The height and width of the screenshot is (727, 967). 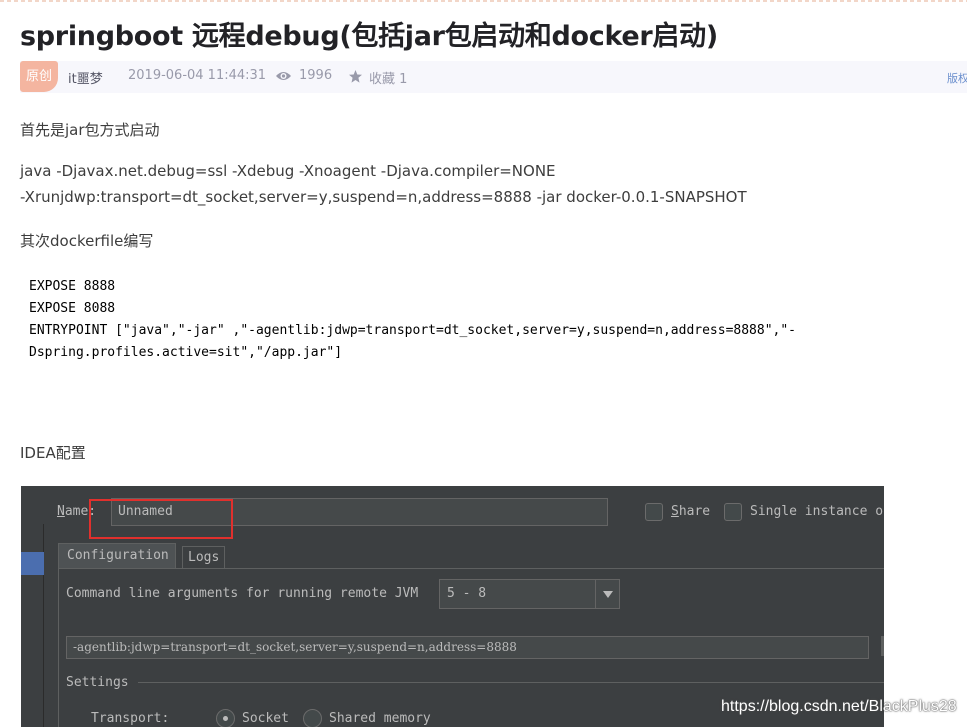 What do you see at coordinates (85, 77) in the screenshot?
I see `author-link: it噩梦` at bounding box center [85, 77].